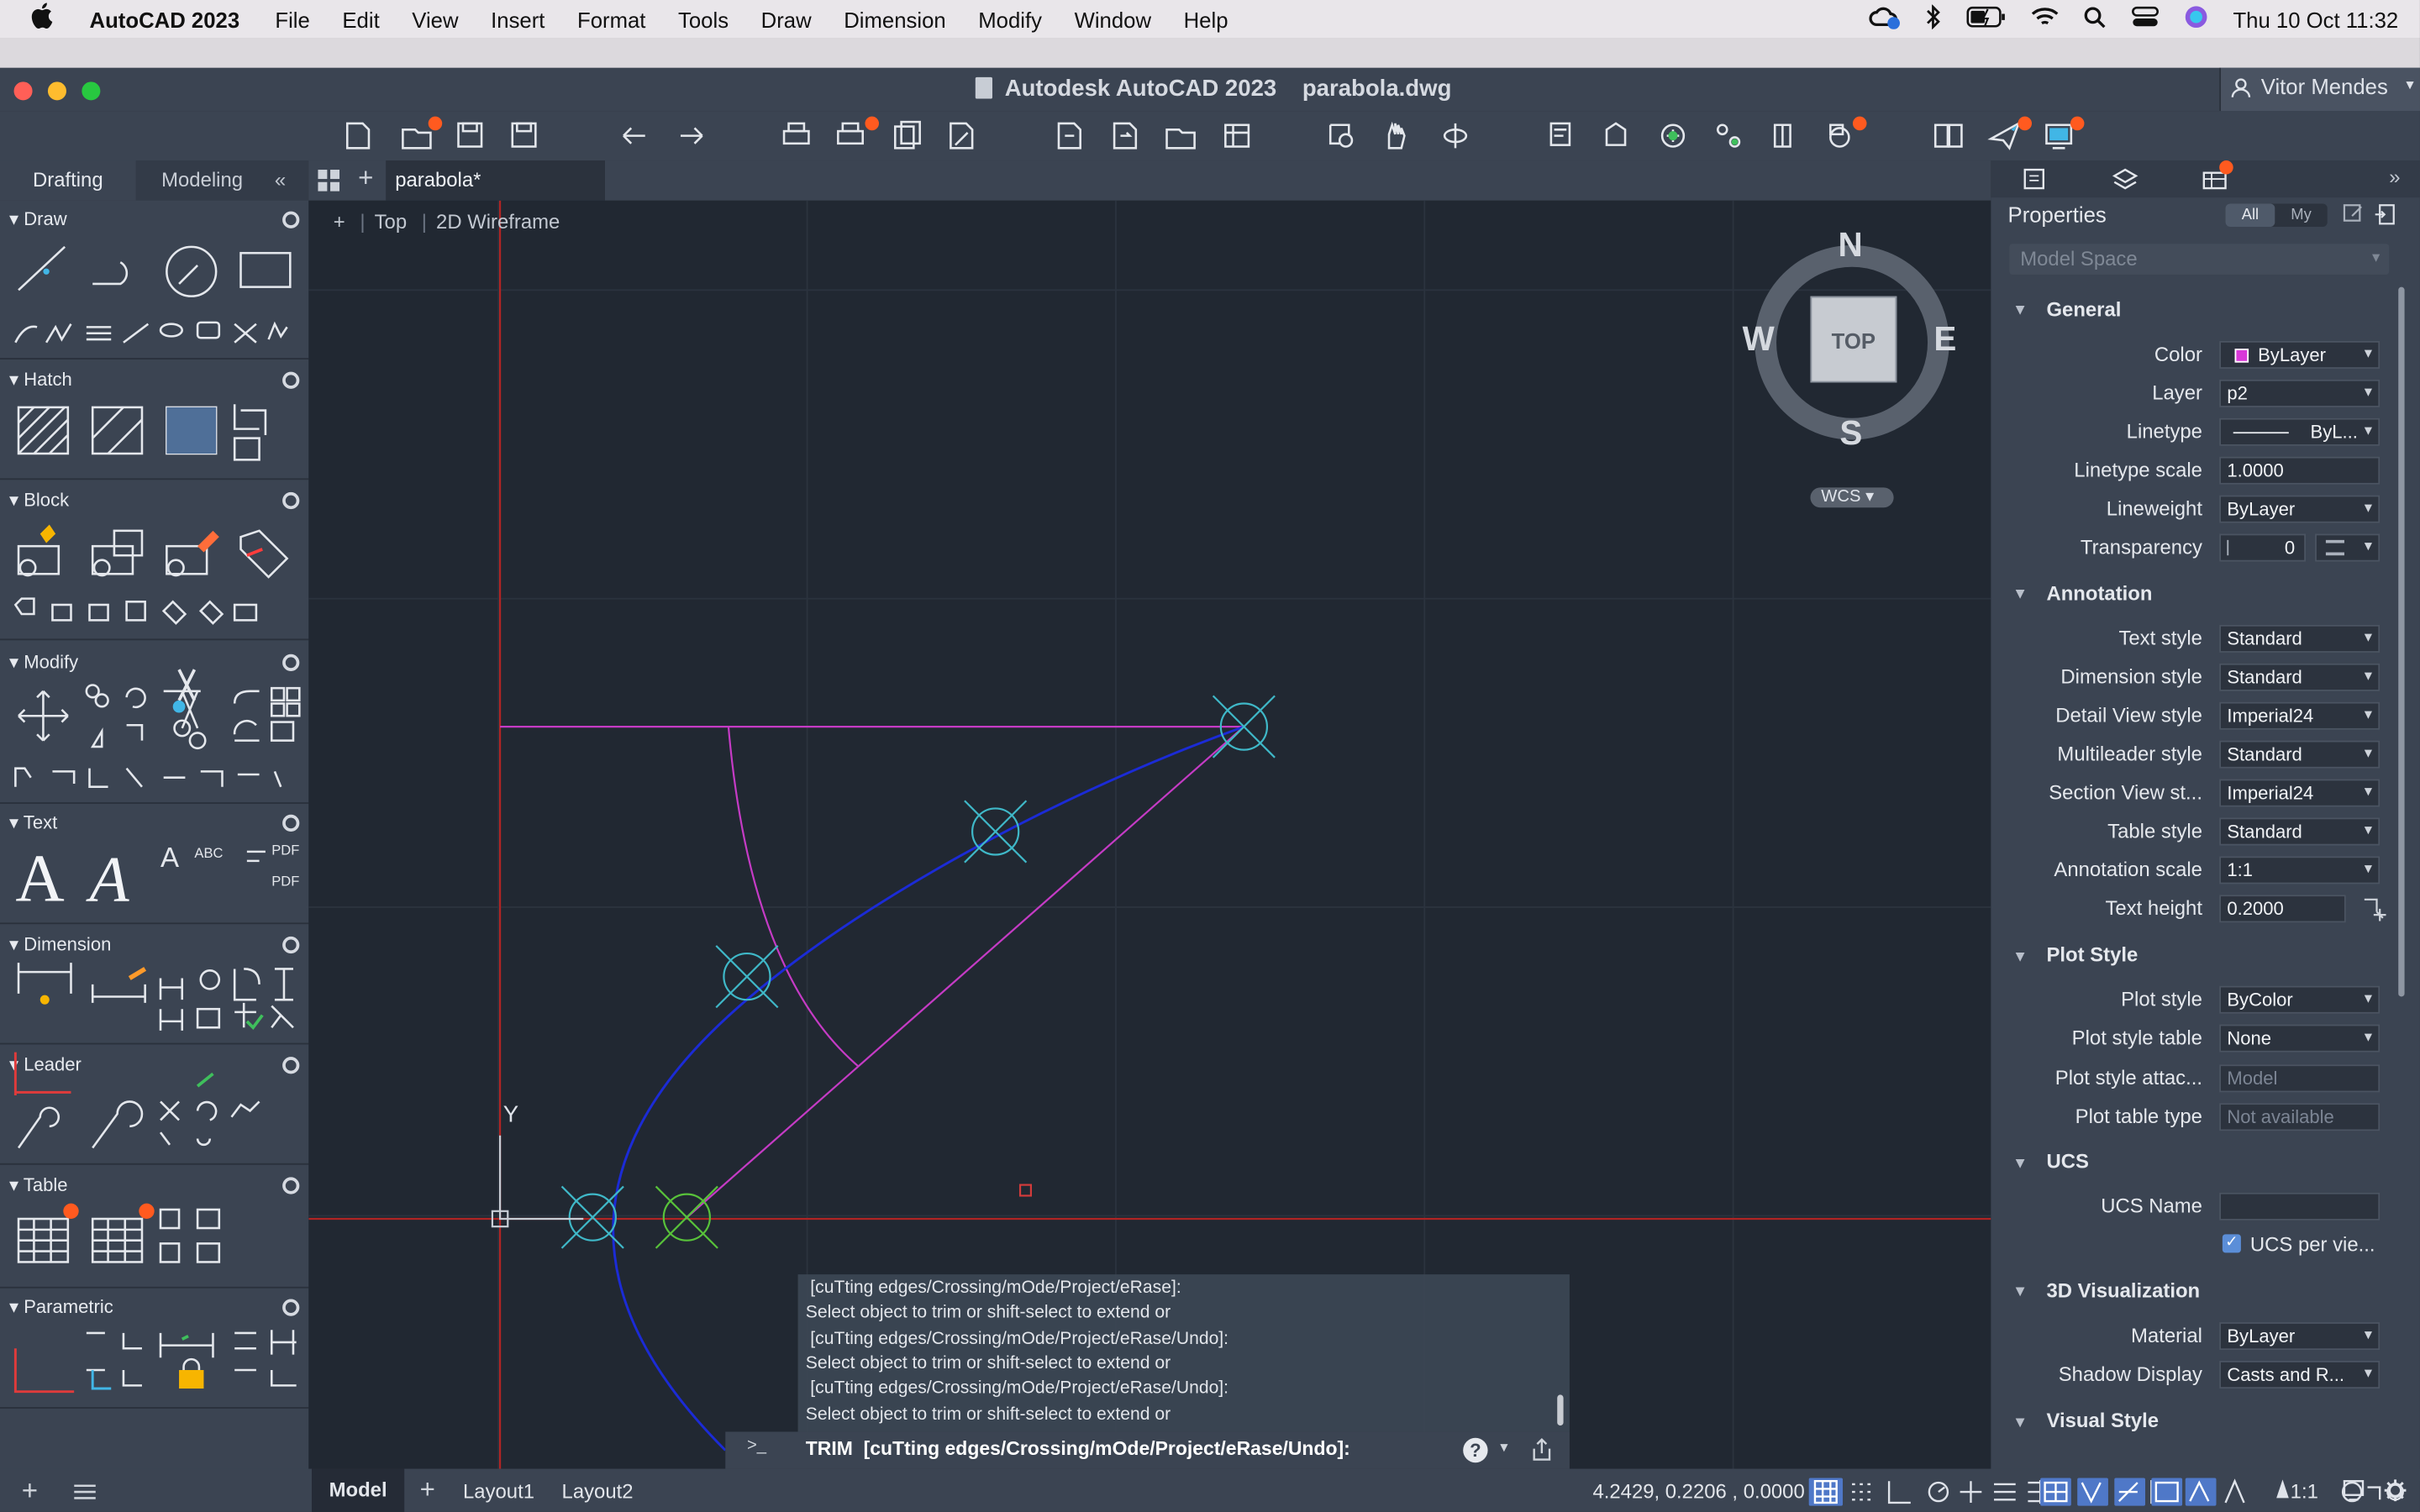  I want to click on menu-draw: Draw, so click(786, 19).